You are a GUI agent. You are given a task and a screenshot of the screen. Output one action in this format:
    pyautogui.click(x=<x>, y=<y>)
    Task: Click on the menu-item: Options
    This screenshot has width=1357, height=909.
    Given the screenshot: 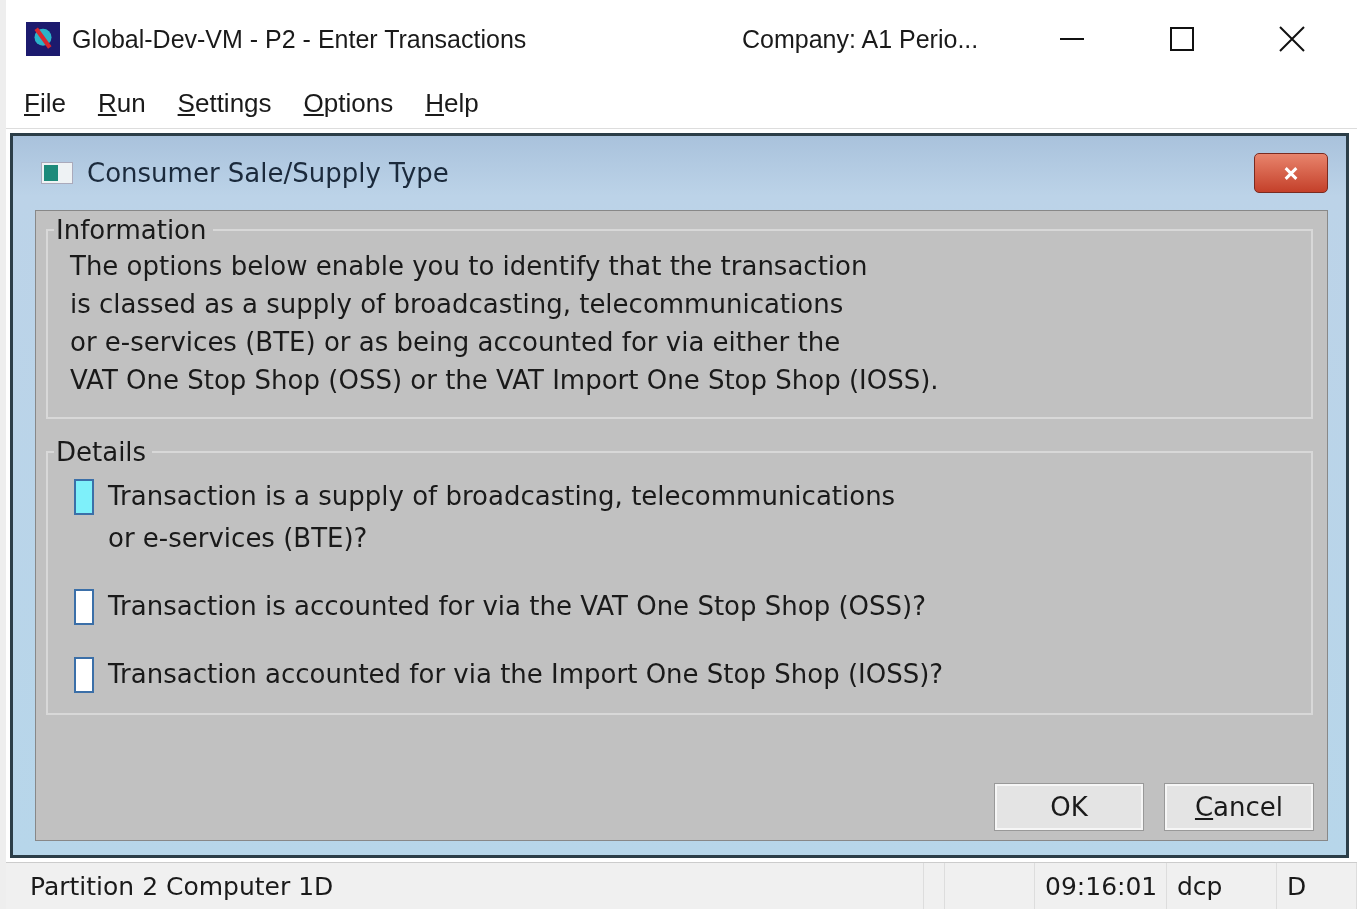 What is the action you would take?
    pyautogui.click(x=348, y=103)
    